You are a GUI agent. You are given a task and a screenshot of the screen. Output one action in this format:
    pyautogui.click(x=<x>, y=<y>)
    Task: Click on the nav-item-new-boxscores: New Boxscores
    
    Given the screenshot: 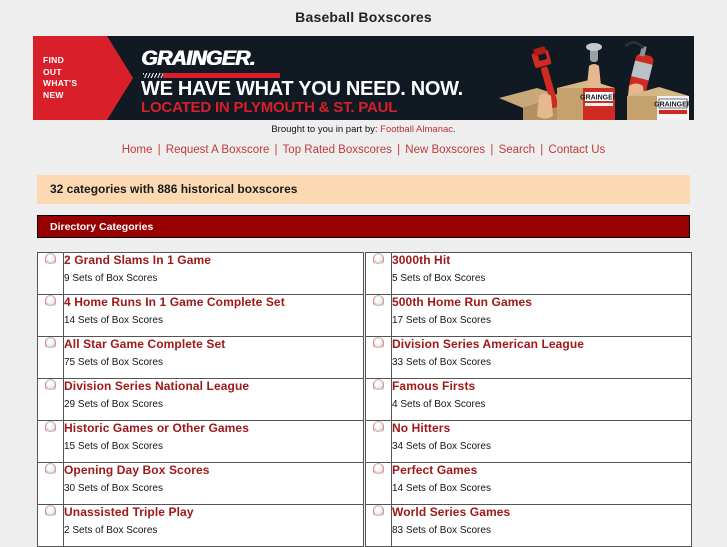 What is the action you would take?
    pyautogui.click(x=445, y=150)
    